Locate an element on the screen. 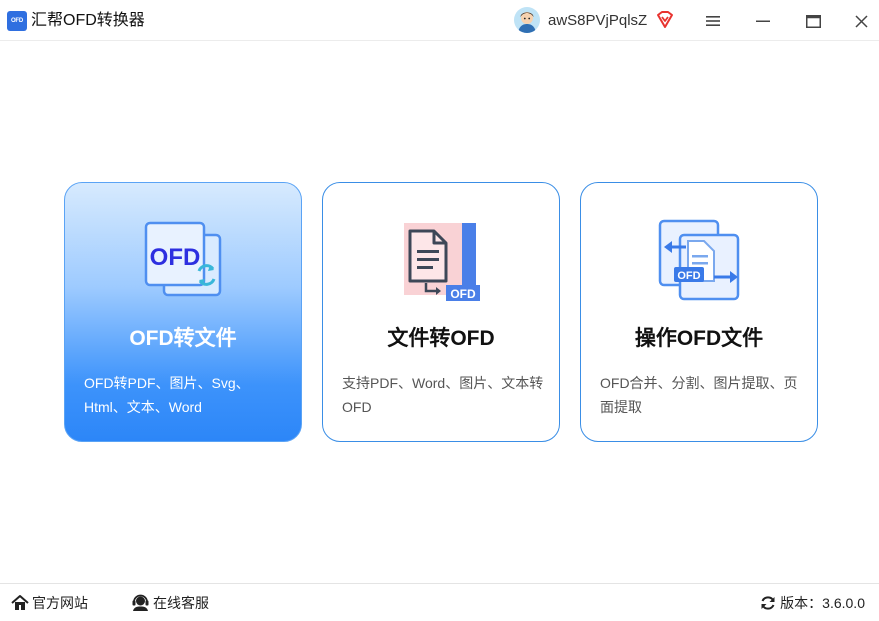 This screenshot has width=879, height=621. online-service-link: 在线客服 is located at coordinates (170, 603).